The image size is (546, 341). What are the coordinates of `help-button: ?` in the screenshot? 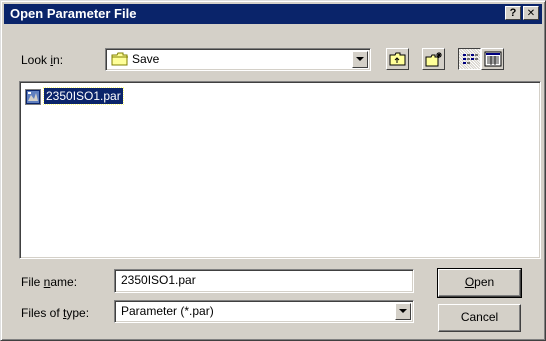 It's located at (513, 13).